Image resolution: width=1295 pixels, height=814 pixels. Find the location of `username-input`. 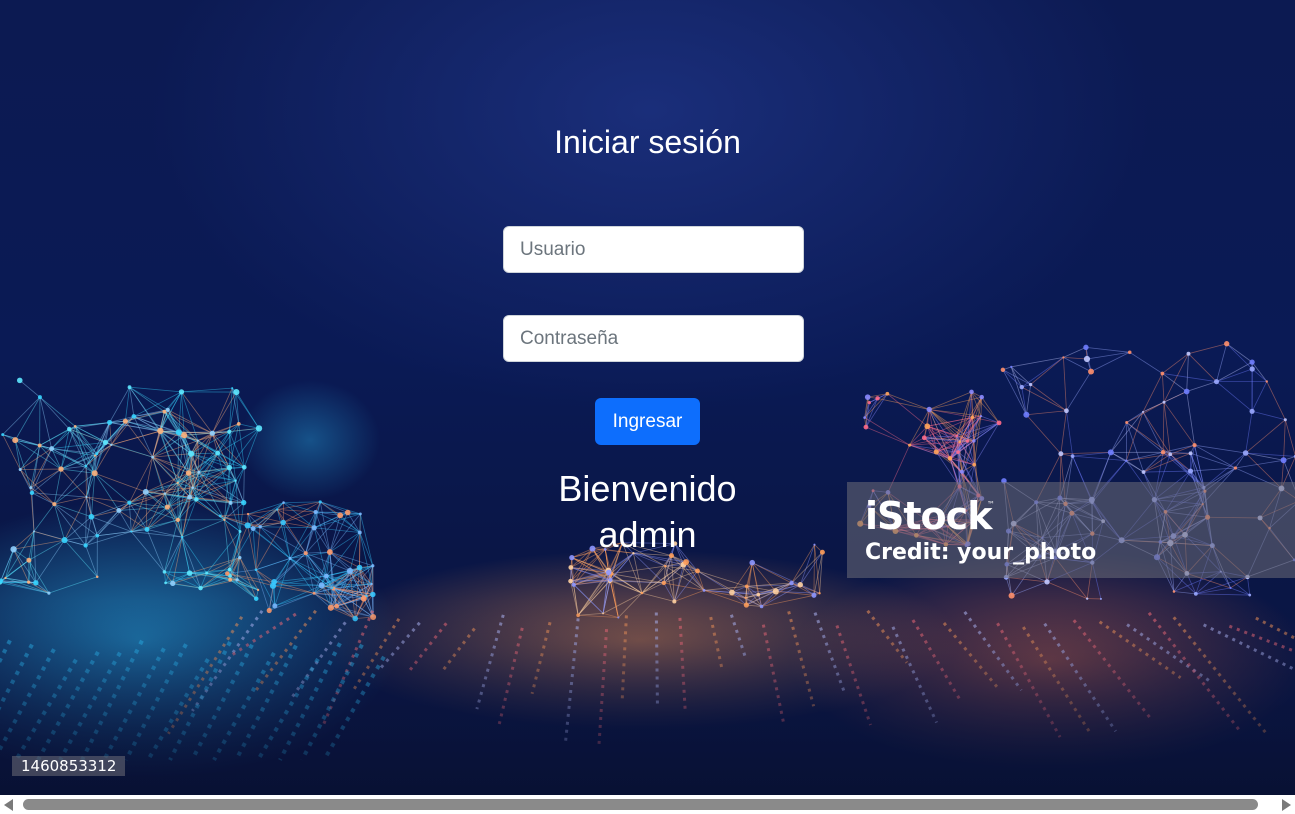

username-input is located at coordinates (653, 249).